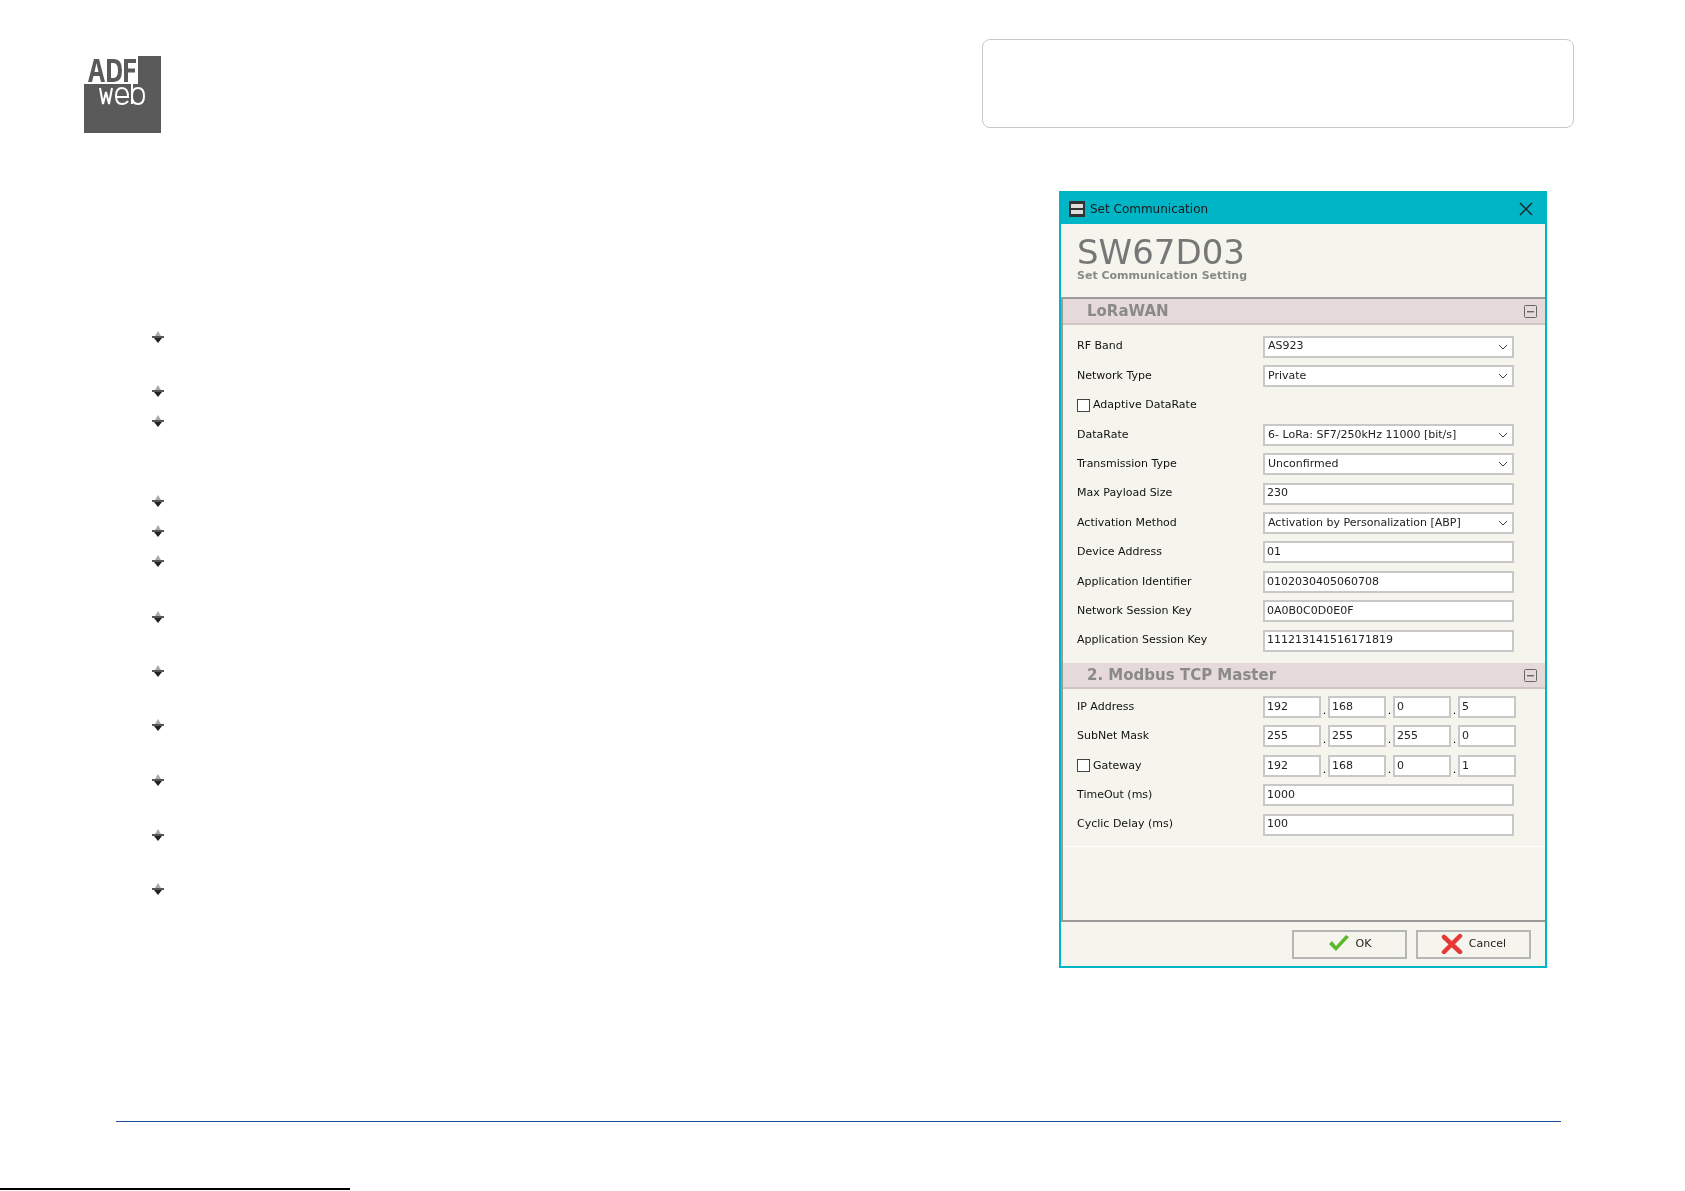  I want to click on field-label: TimeOut (ms), so click(1115, 794).